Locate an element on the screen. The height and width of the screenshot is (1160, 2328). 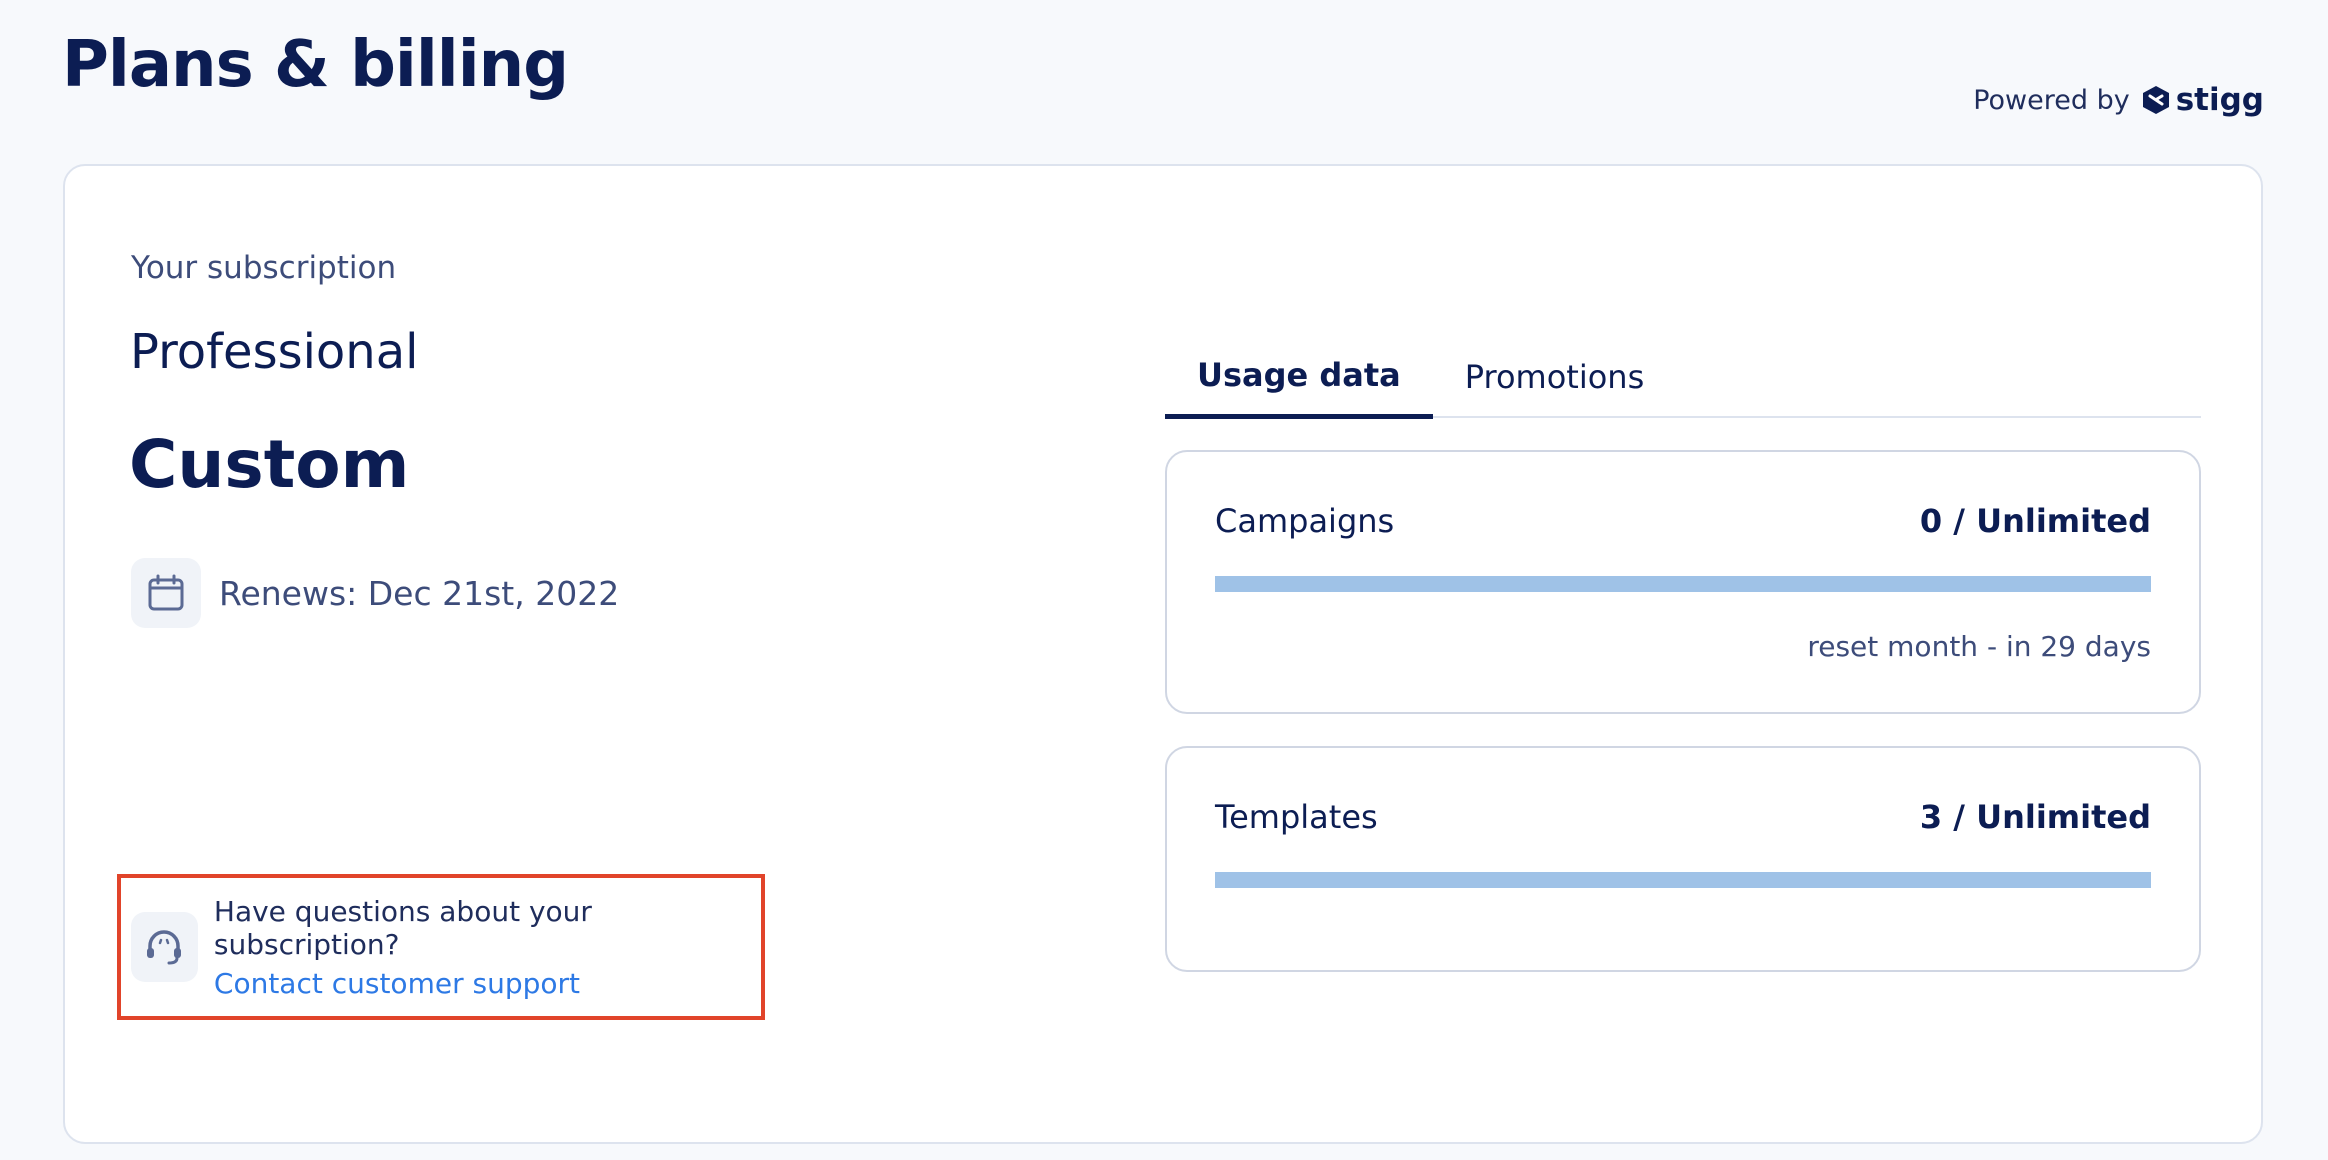
subscription-label: Your subscription is located at coordinates (264, 268).